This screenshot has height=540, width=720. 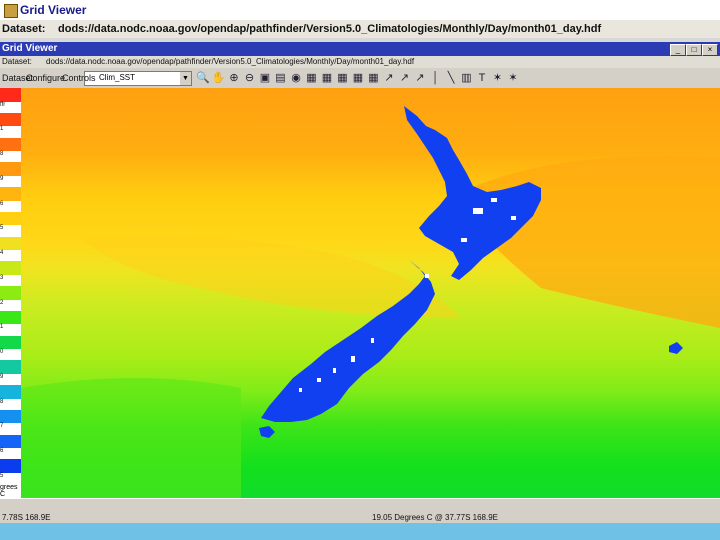 I want to click on zoom-out-icon: ⊖, so click(x=250, y=78).